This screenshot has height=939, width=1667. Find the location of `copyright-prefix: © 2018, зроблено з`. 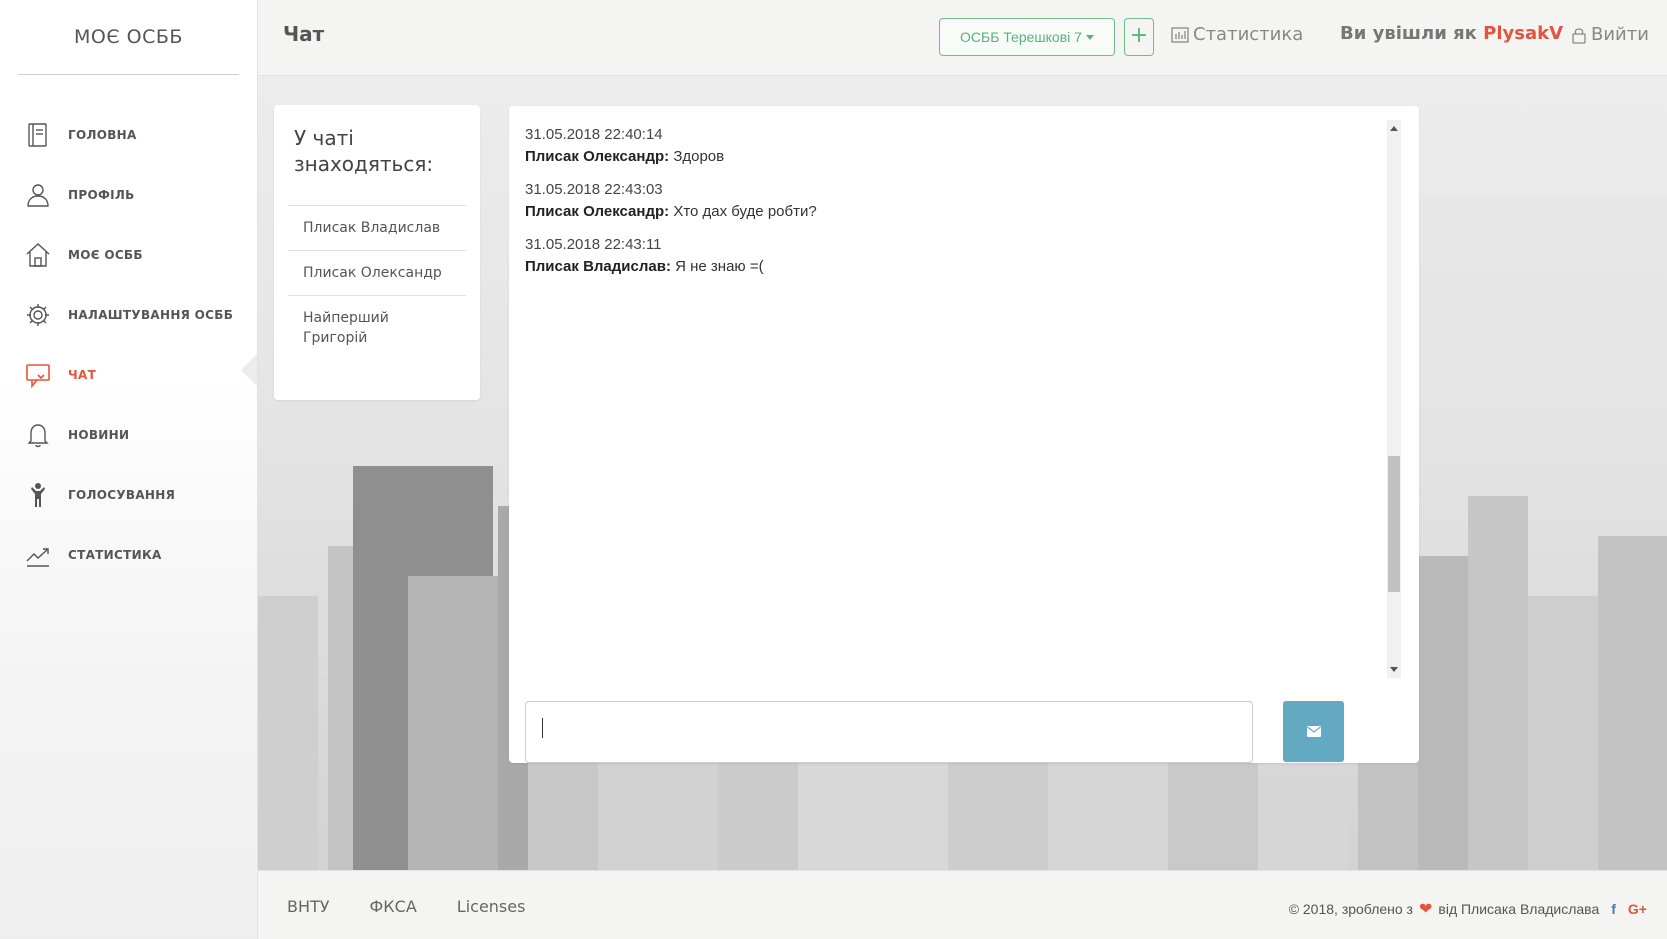

copyright-prefix: © 2018, зроблено з is located at coordinates (1350, 909).